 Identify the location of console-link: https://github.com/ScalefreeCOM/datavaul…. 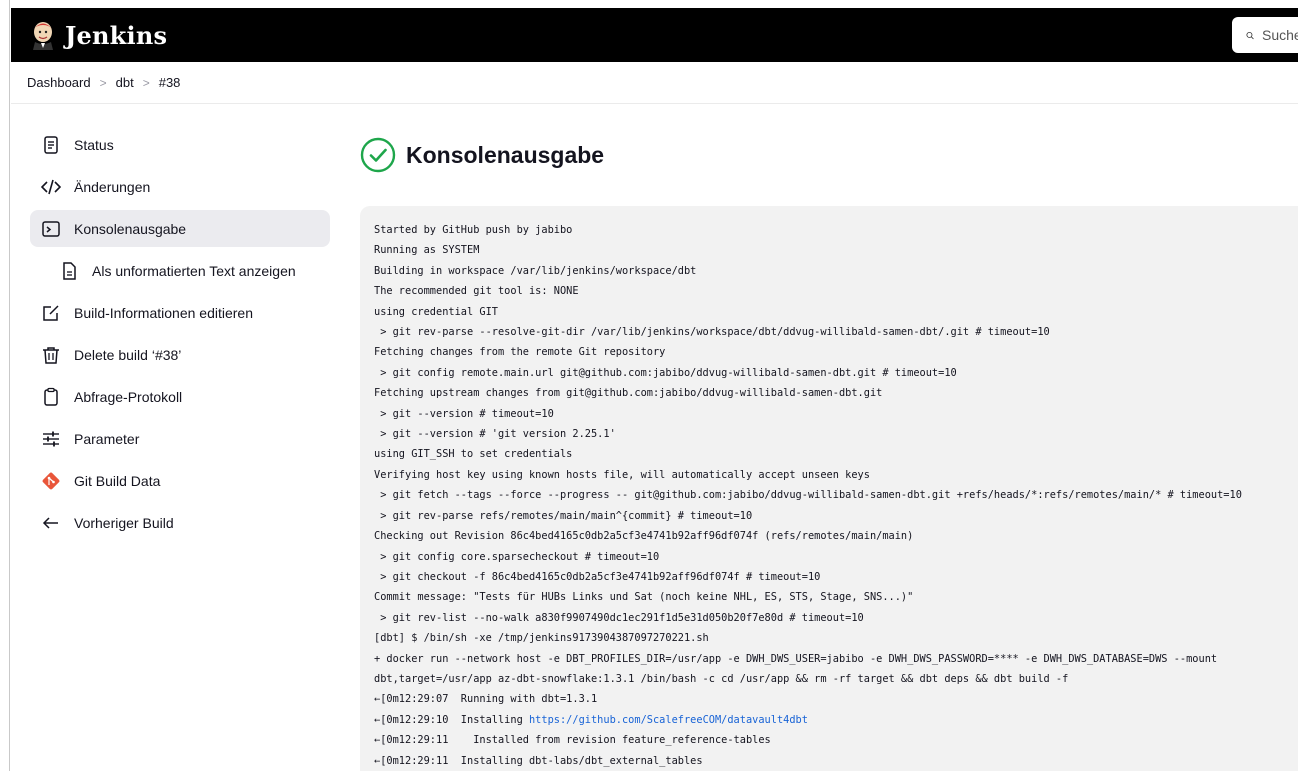
(668, 720).